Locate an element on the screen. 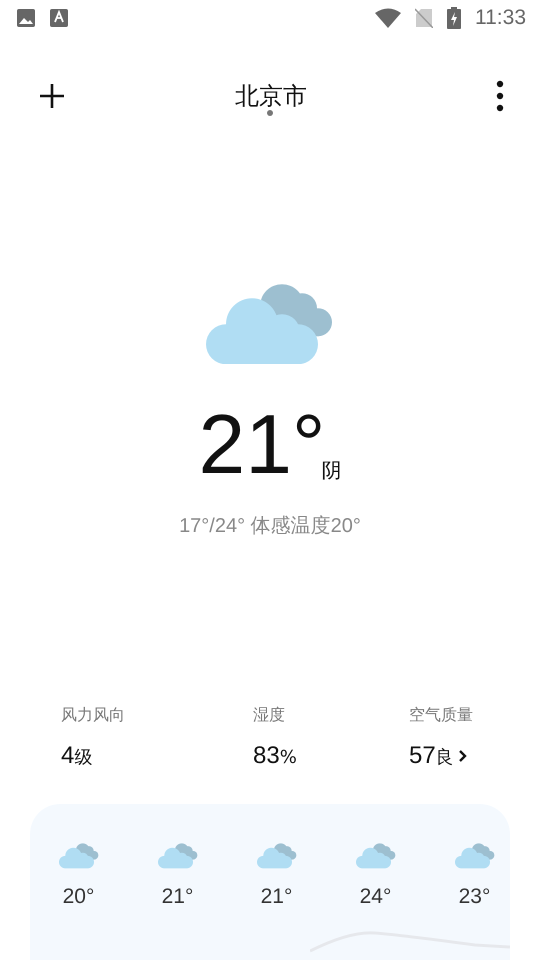 The height and width of the screenshot is (960, 540). hourly-temperature: 20° is located at coordinates (78, 896).